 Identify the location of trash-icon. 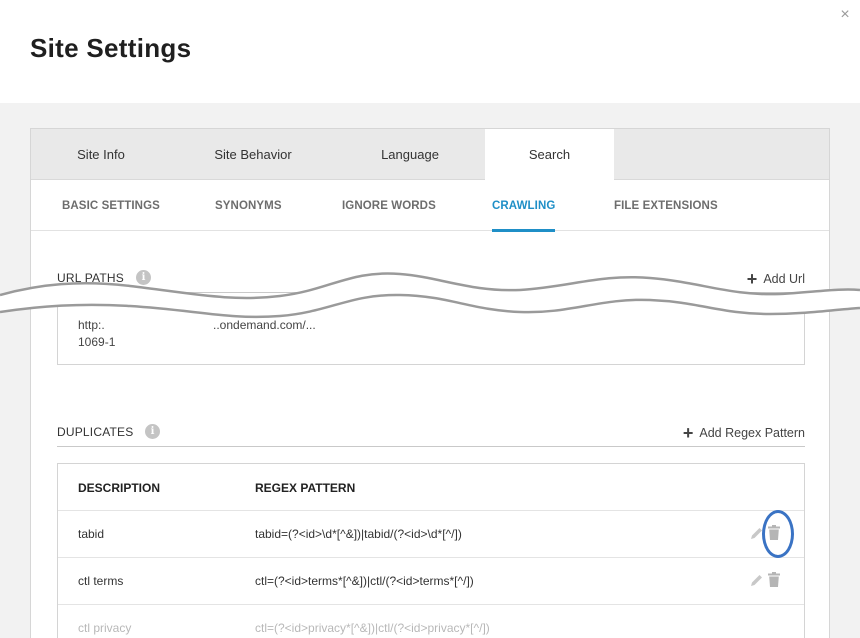
(774, 579).